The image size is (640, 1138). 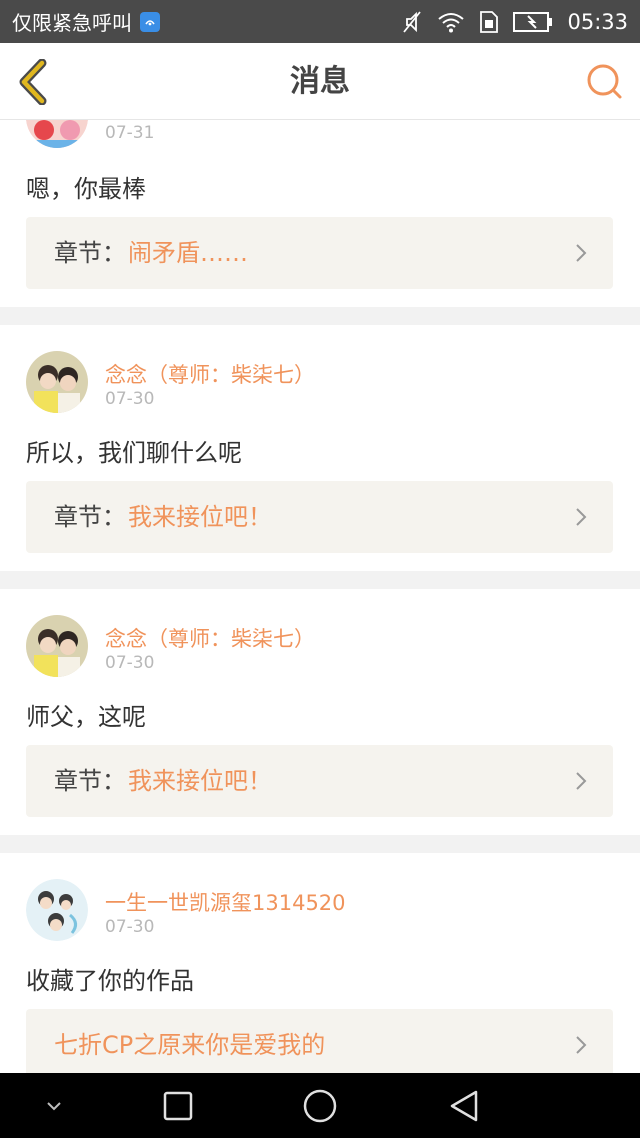 What do you see at coordinates (533, 22) in the screenshot?
I see `battery-icon` at bounding box center [533, 22].